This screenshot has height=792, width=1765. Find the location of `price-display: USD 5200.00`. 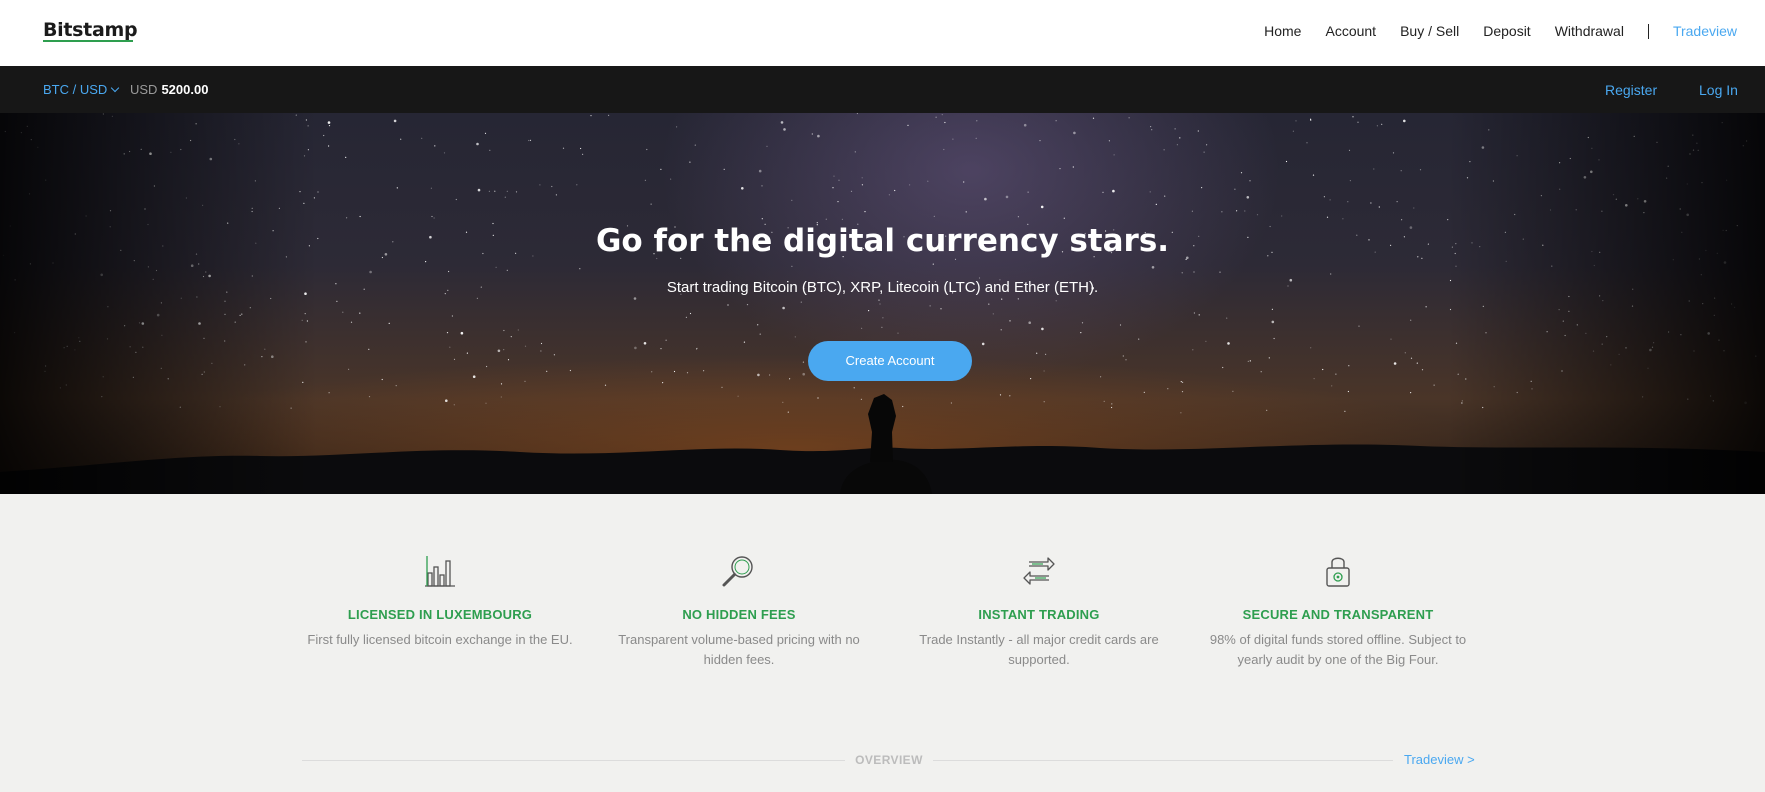

price-display: USD 5200.00 is located at coordinates (169, 89).